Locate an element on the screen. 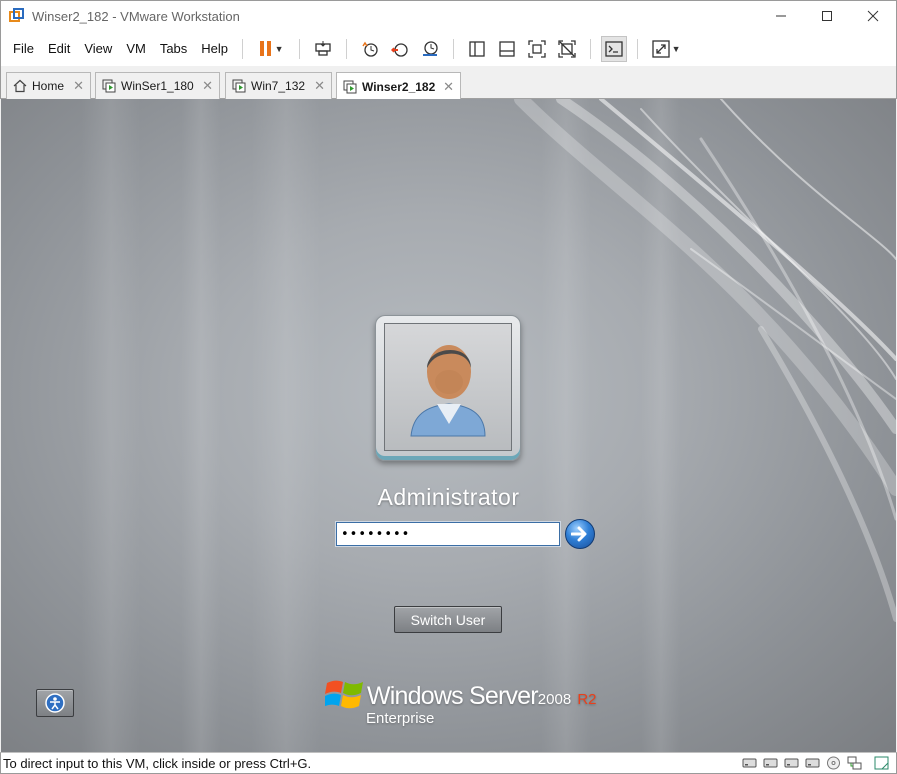 The image size is (897, 774). snapshot-icon is located at coordinates (370, 49).